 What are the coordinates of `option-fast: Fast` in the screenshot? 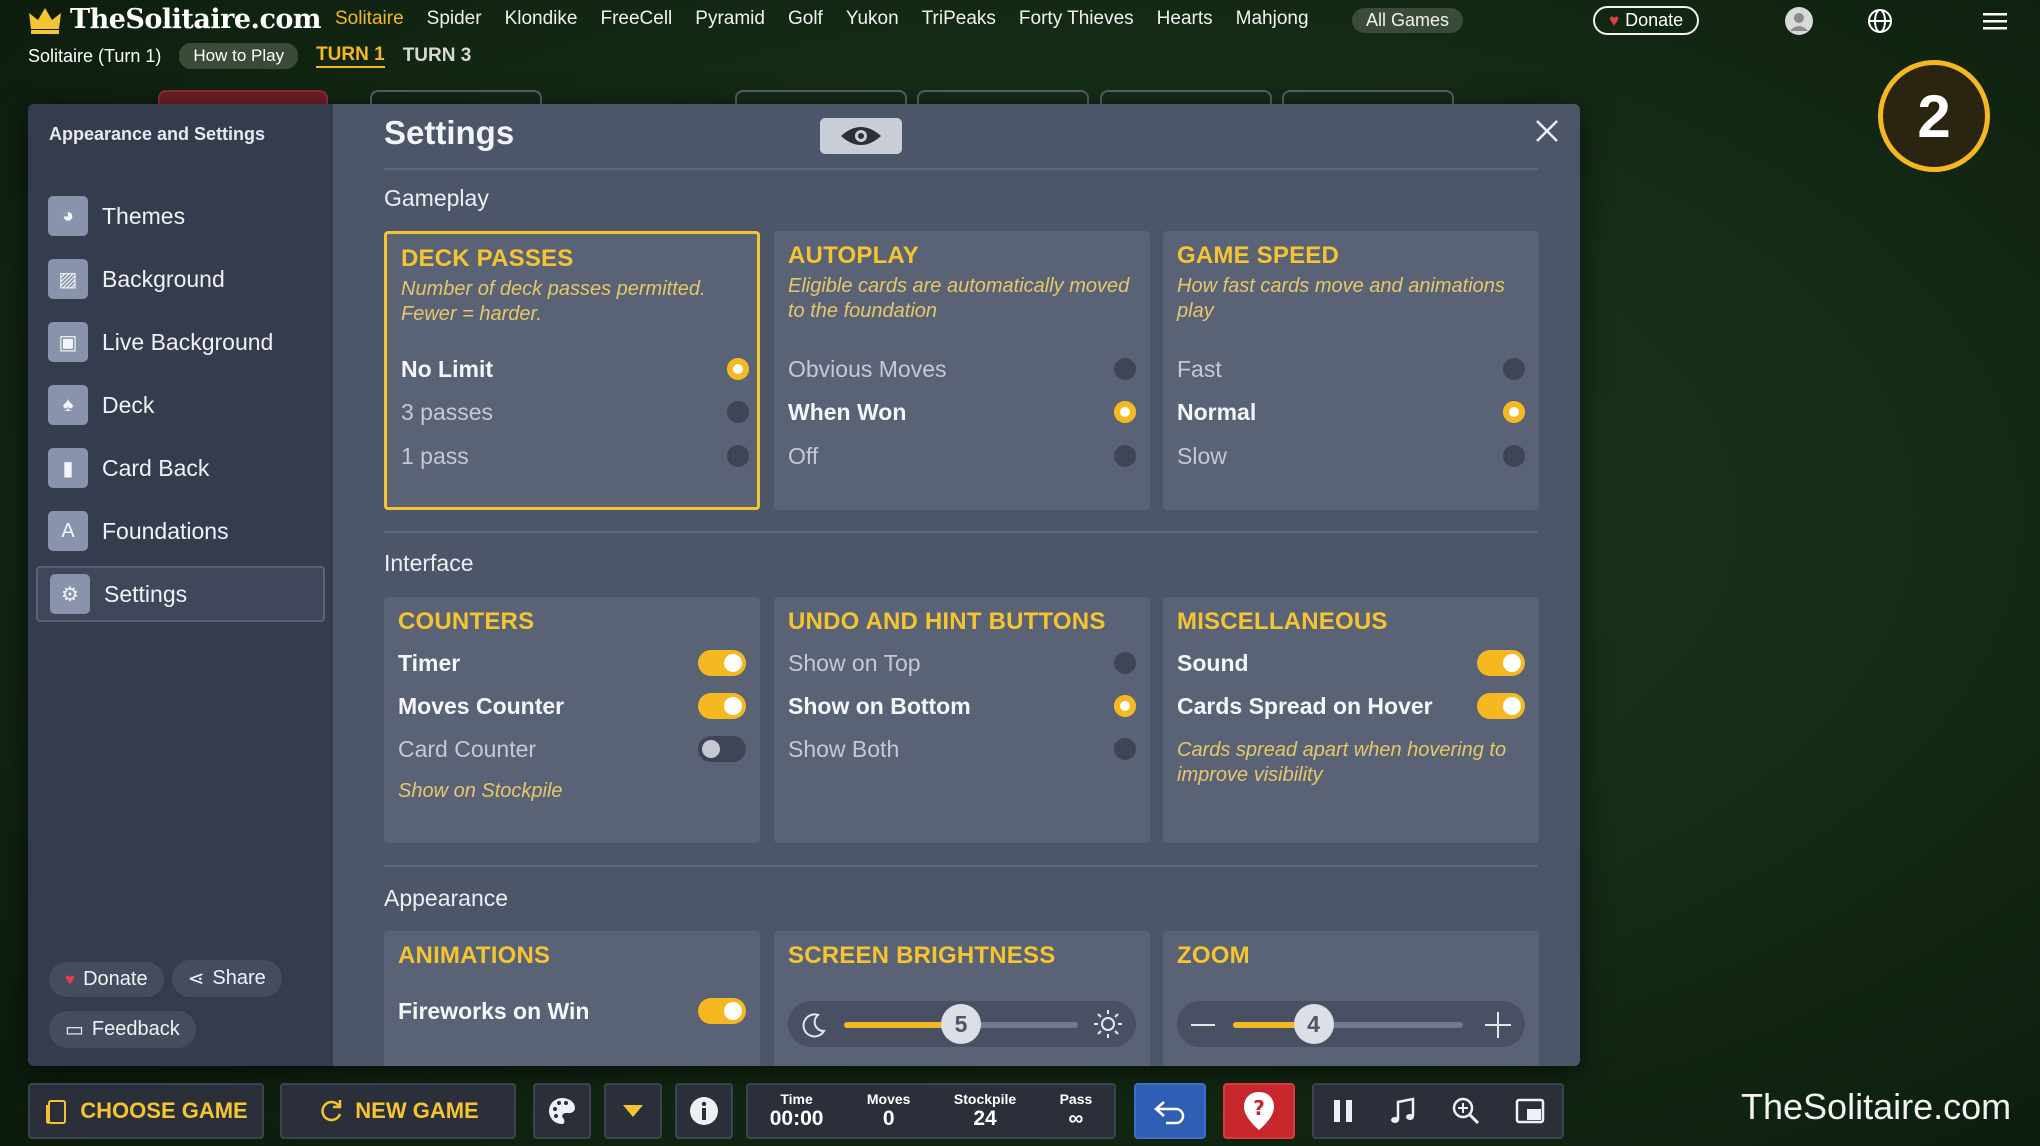 It's located at (1351, 369).